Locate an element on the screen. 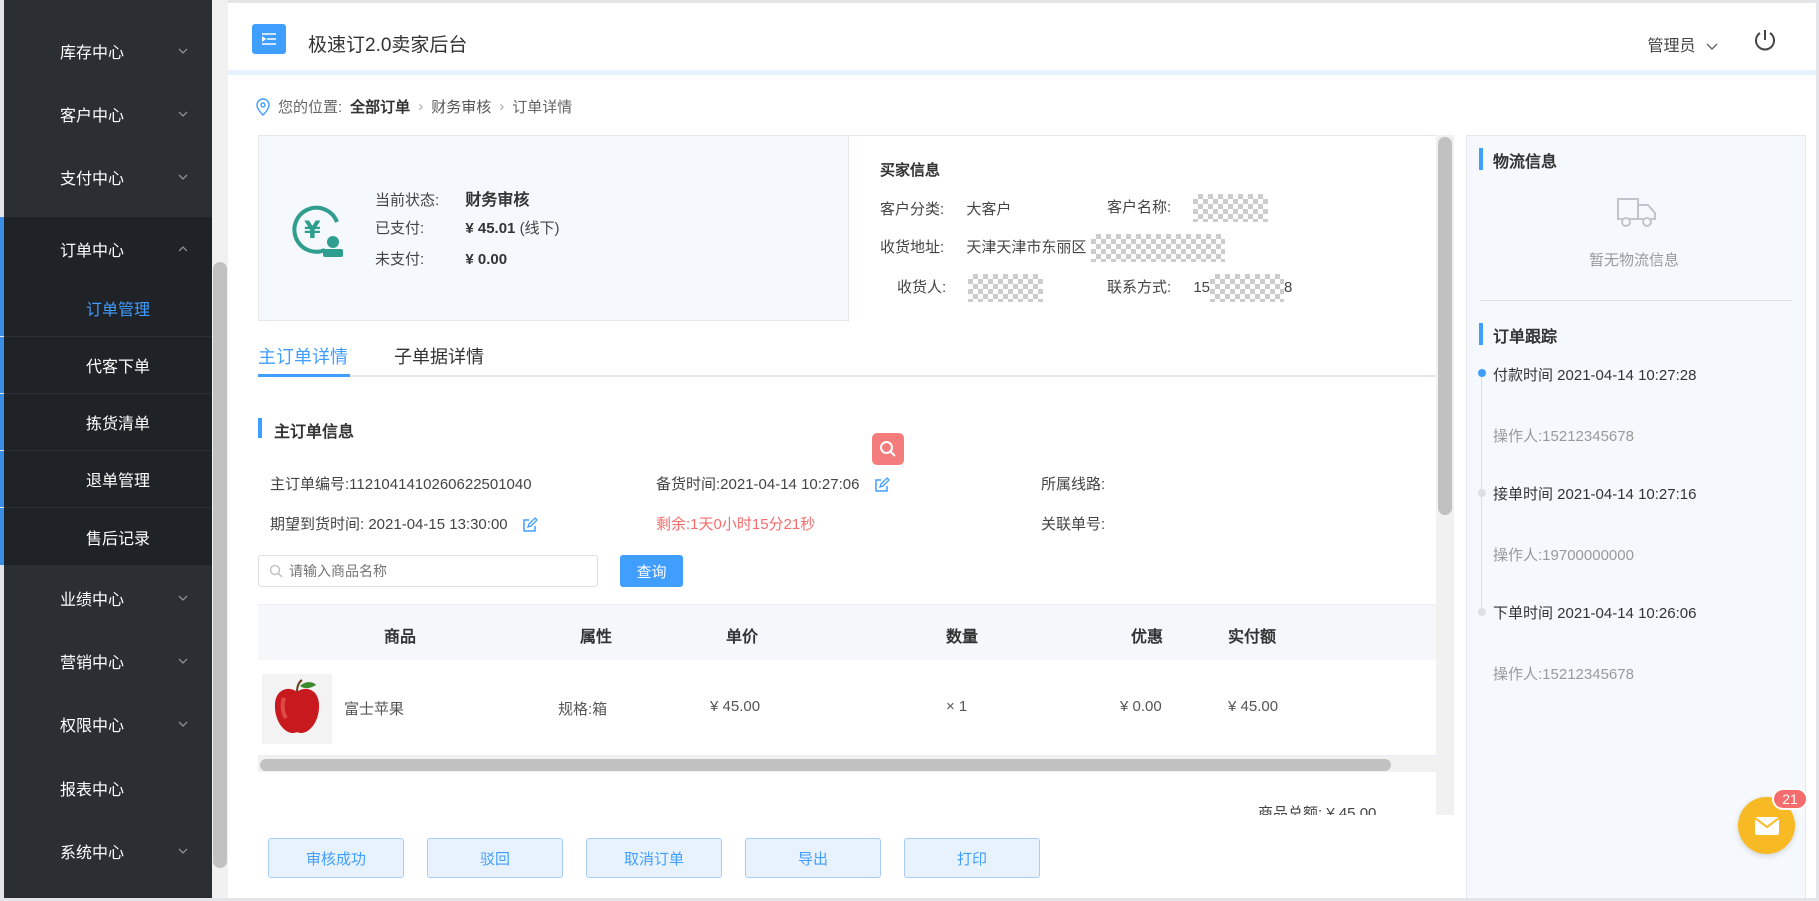 The width and height of the screenshot is (1819, 901). location-pin-icon is located at coordinates (263, 106).